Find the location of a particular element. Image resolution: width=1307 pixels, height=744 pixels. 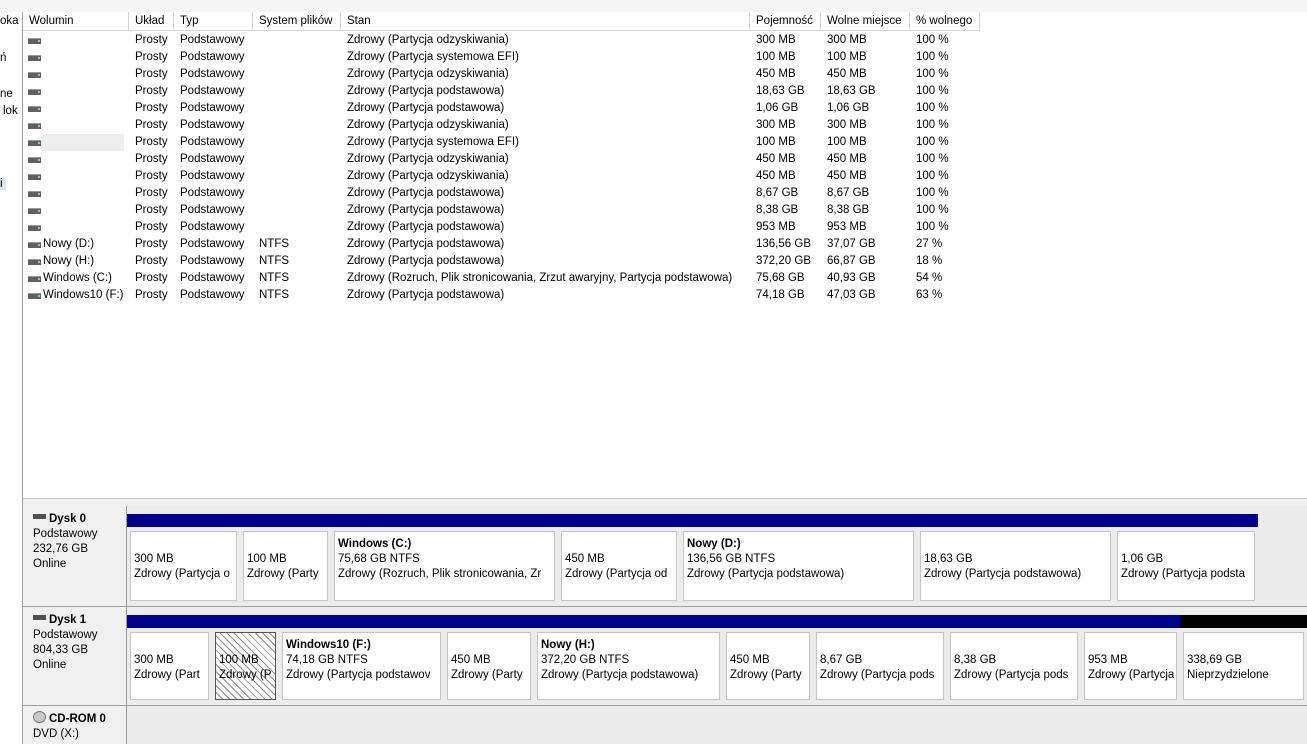

partition-0-1: 100 MB Zdrowy (Party is located at coordinates (285, 559).